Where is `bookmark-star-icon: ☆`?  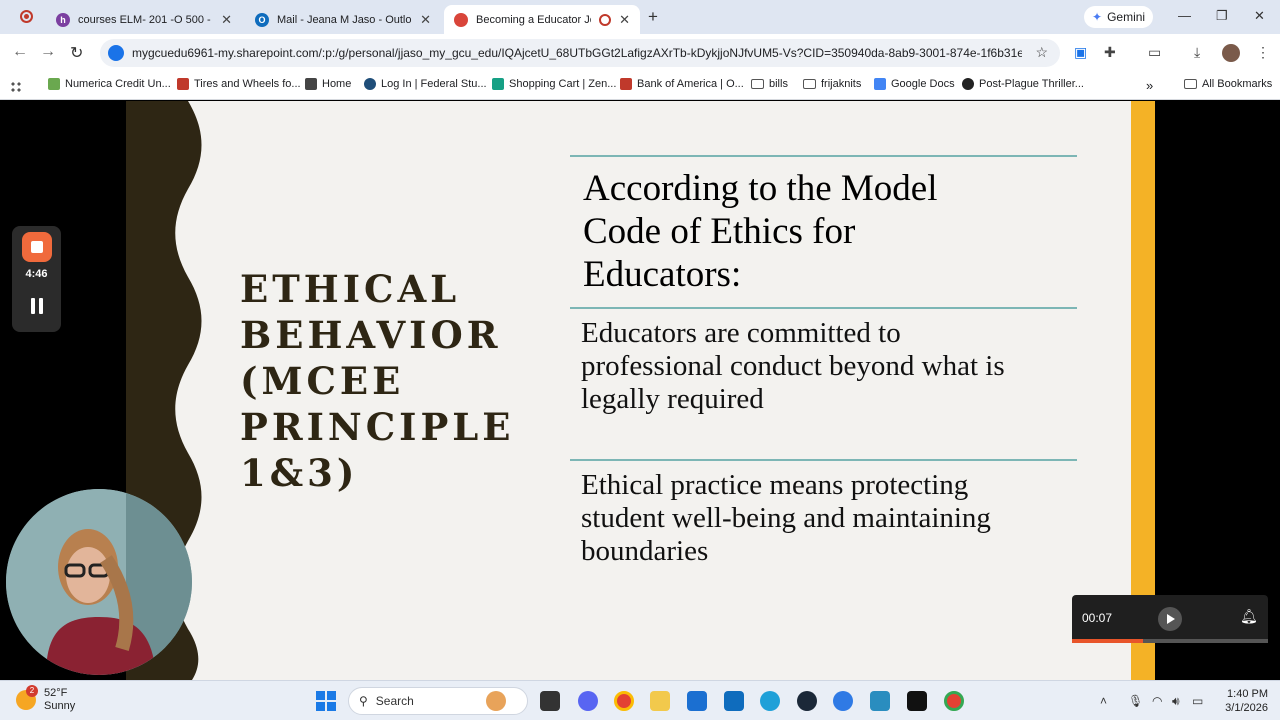 bookmark-star-icon: ☆ is located at coordinates (1041, 52).